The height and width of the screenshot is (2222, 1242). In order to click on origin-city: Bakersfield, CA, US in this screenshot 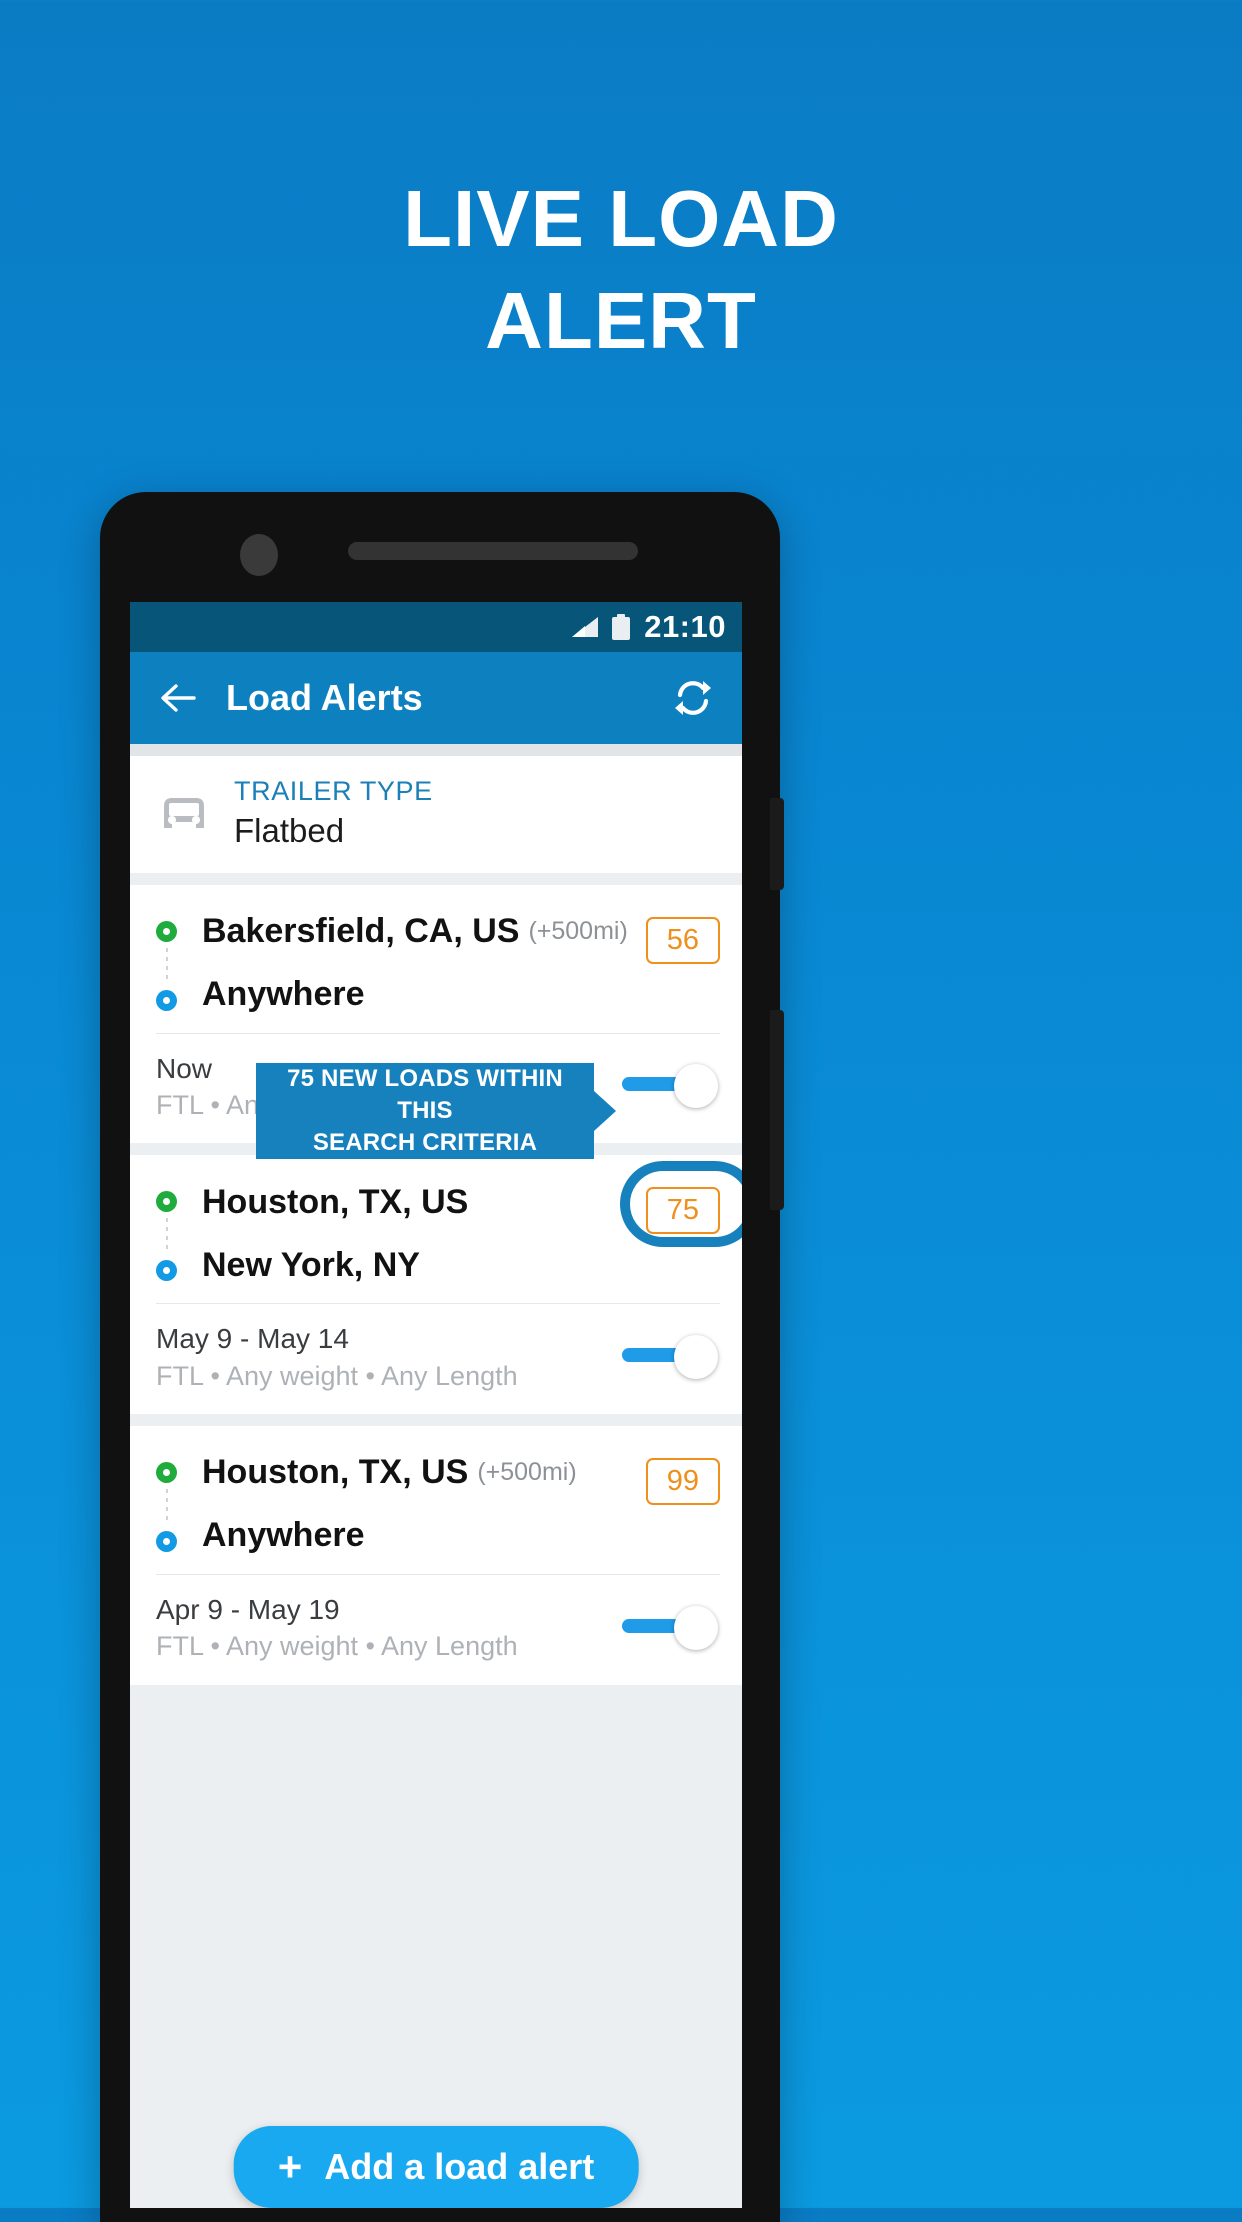, I will do `click(361, 931)`.